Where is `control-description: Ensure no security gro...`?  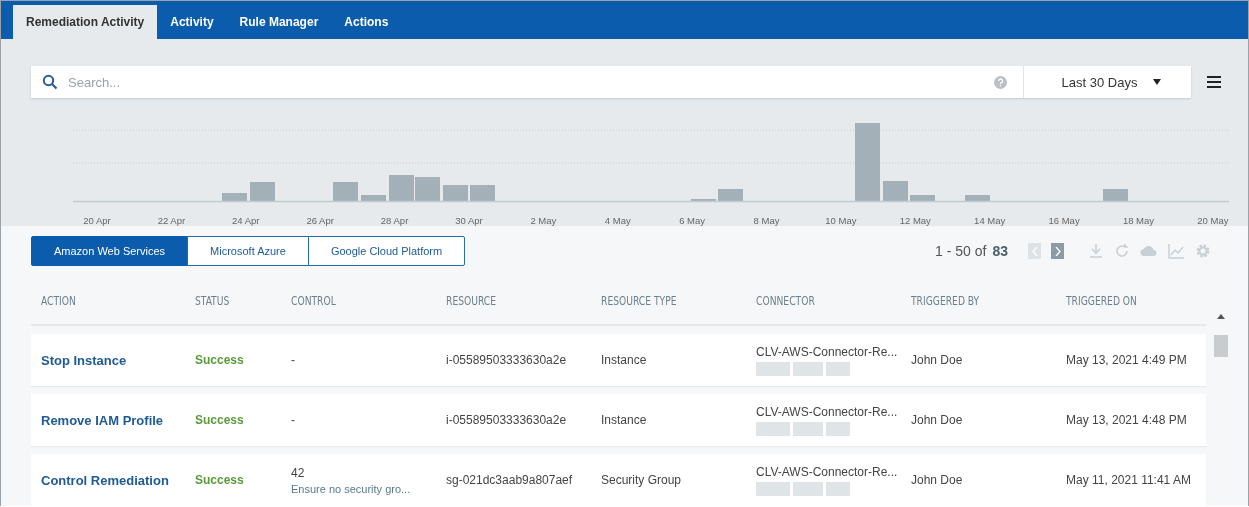
control-description: Ensure no security gro... is located at coordinates (351, 488).